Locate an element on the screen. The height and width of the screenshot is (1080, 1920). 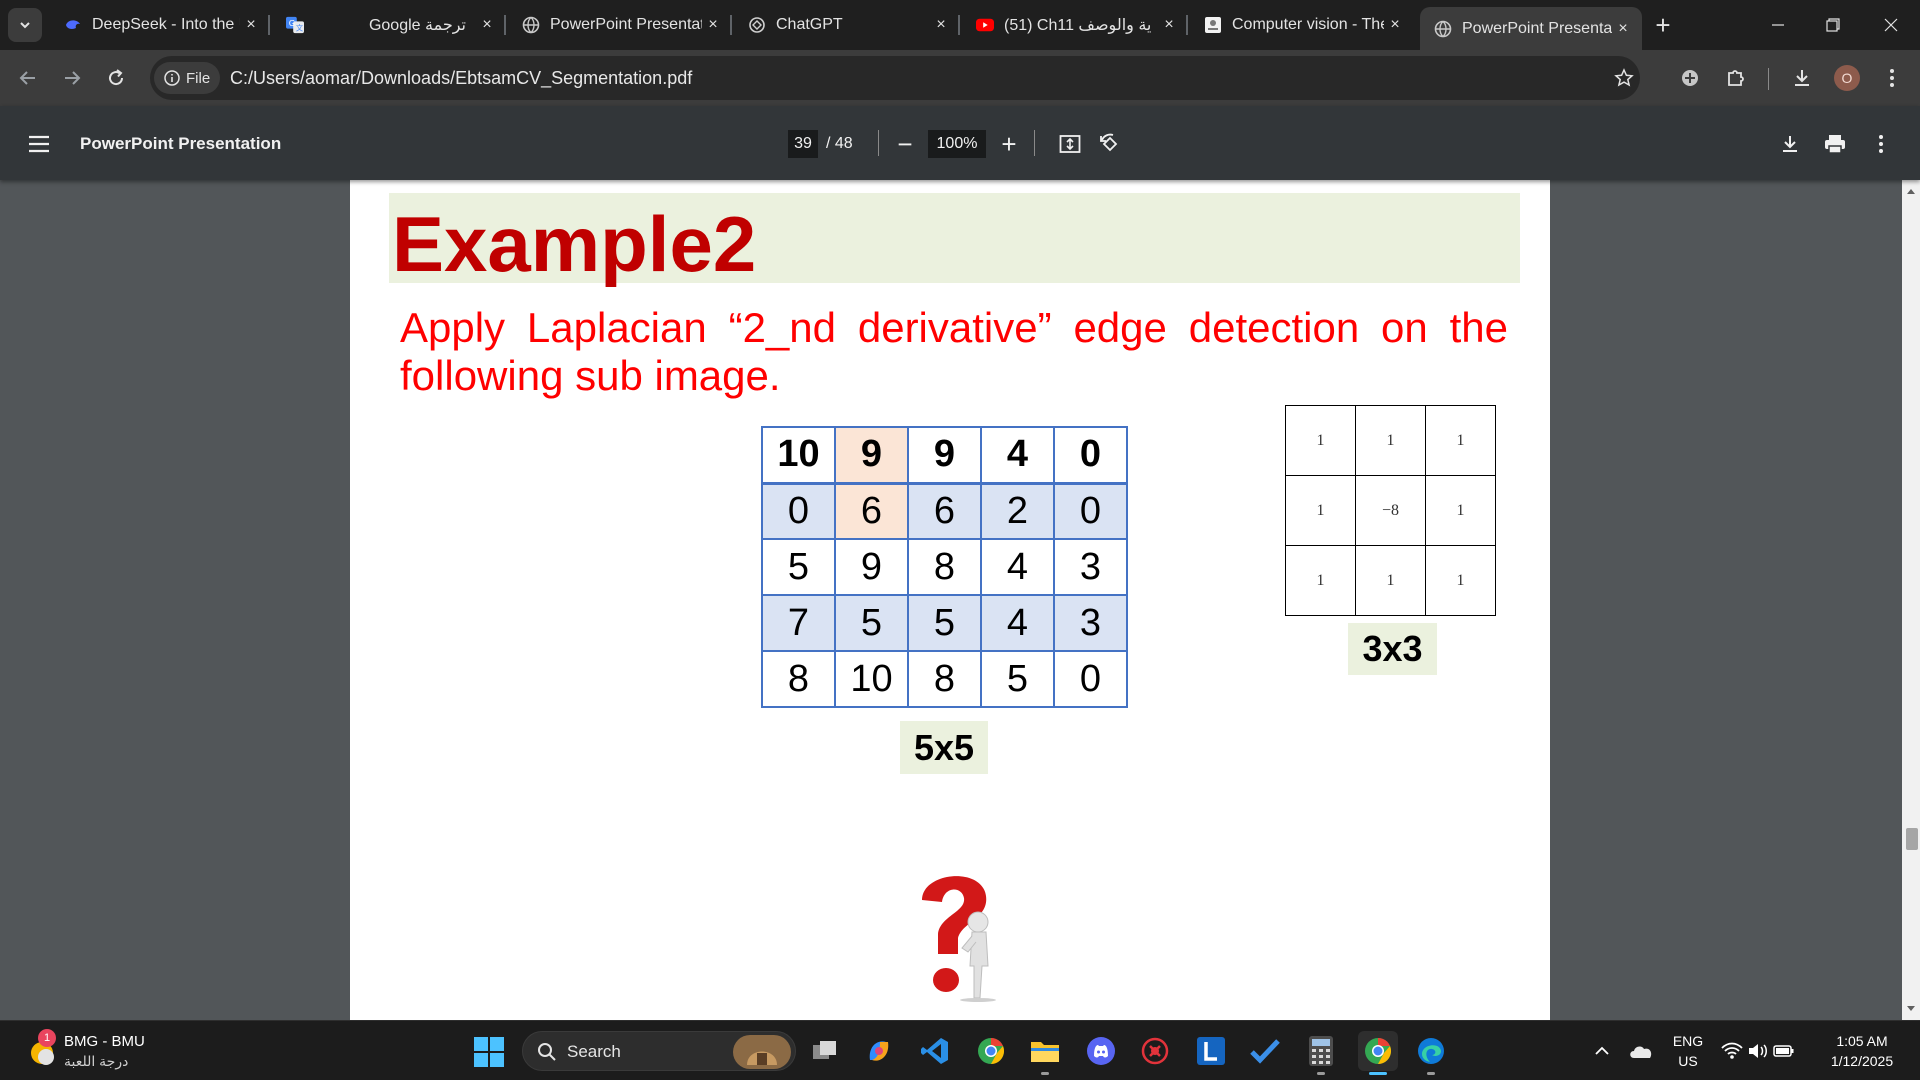
calculator-icon is located at coordinates (1321, 1051).